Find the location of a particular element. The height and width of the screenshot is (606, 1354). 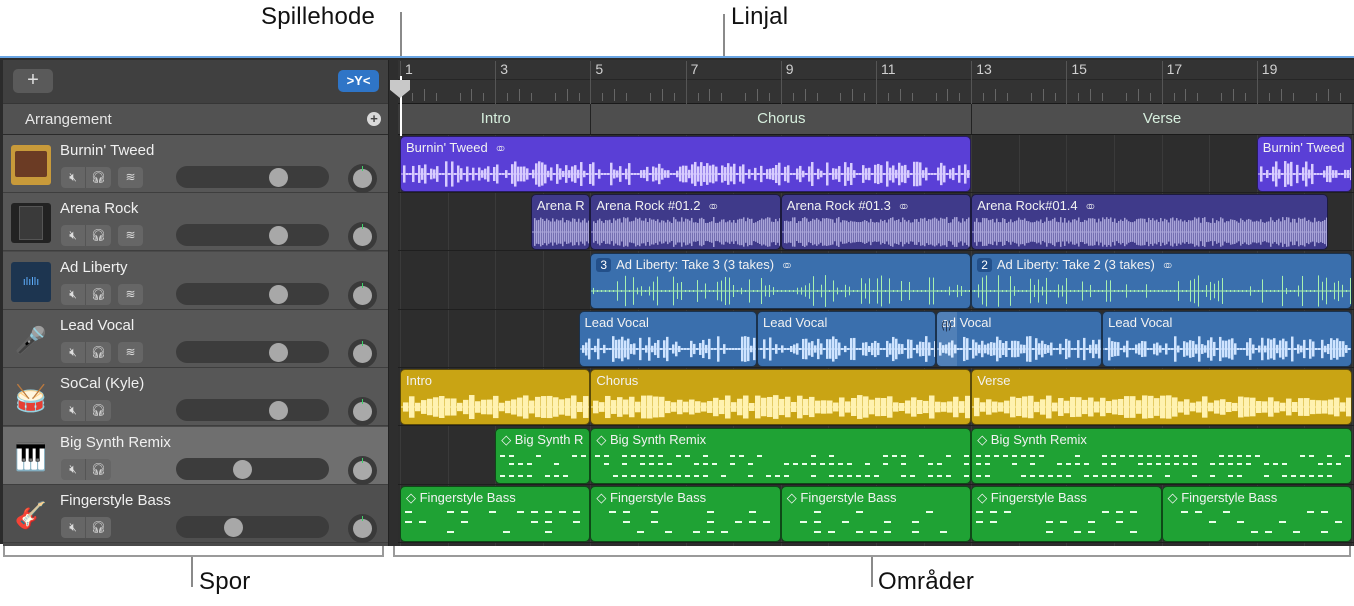

region: ◇ Big Synth R is located at coordinates (543, 455).